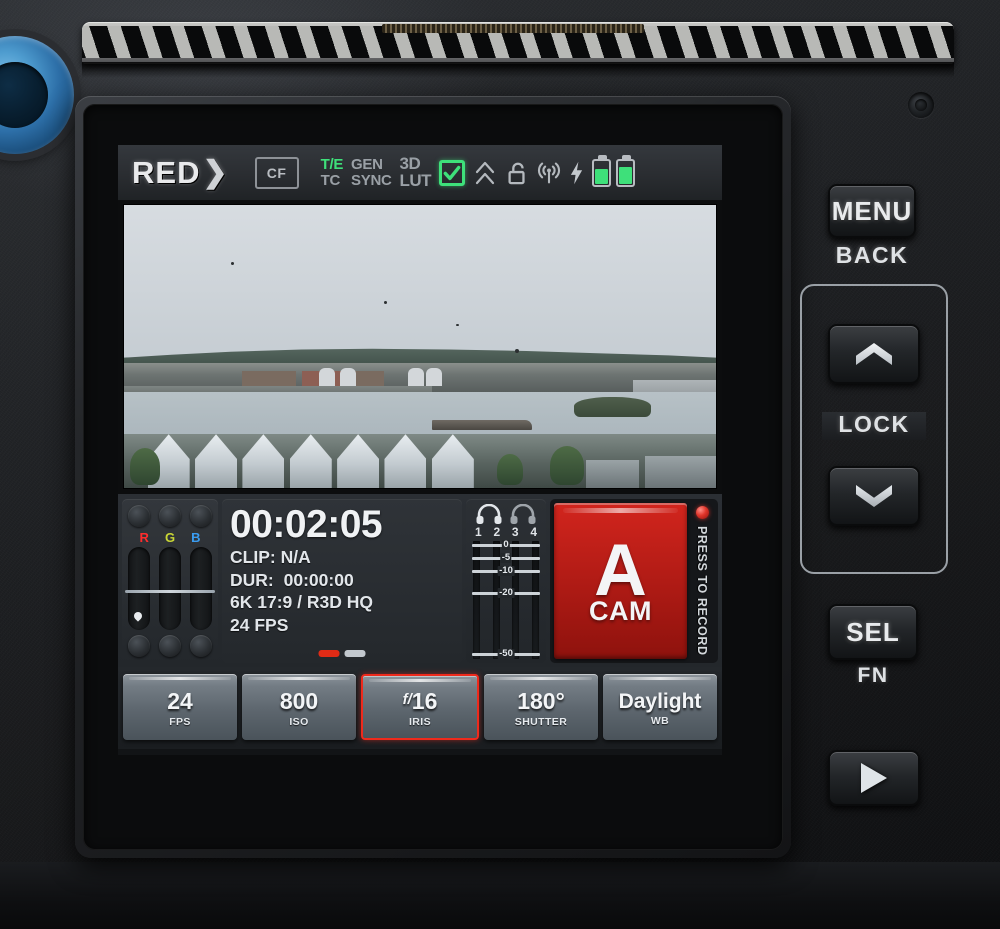  What do you see at coordinates (509, 469) in the screenshot?
I see `scene-tree` at bounding box center [509, 469].